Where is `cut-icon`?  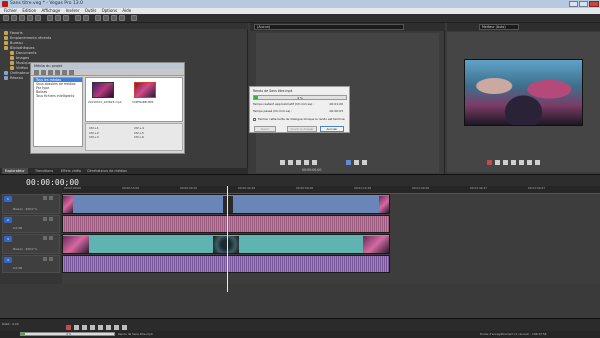 cut-icon is located at coordinates (50, 18).